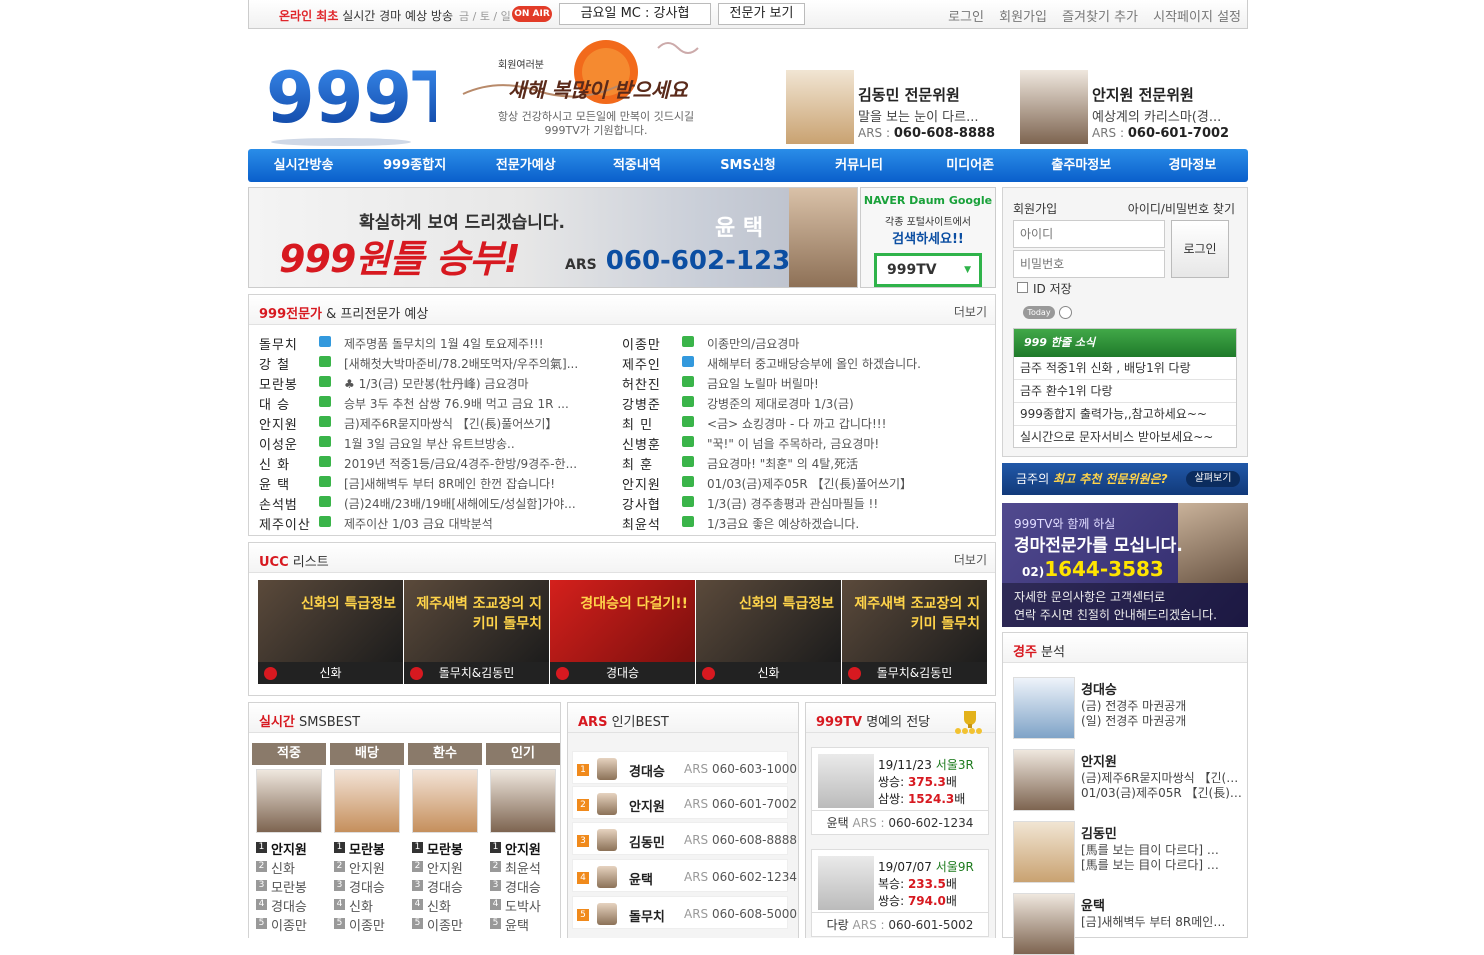 The width and height of the screenshot is (1484, 955). I want to click on prediction-row: 돌무치 제주명품 돌무치의 1월 4일 토요제주!!!, so click(439, 342).